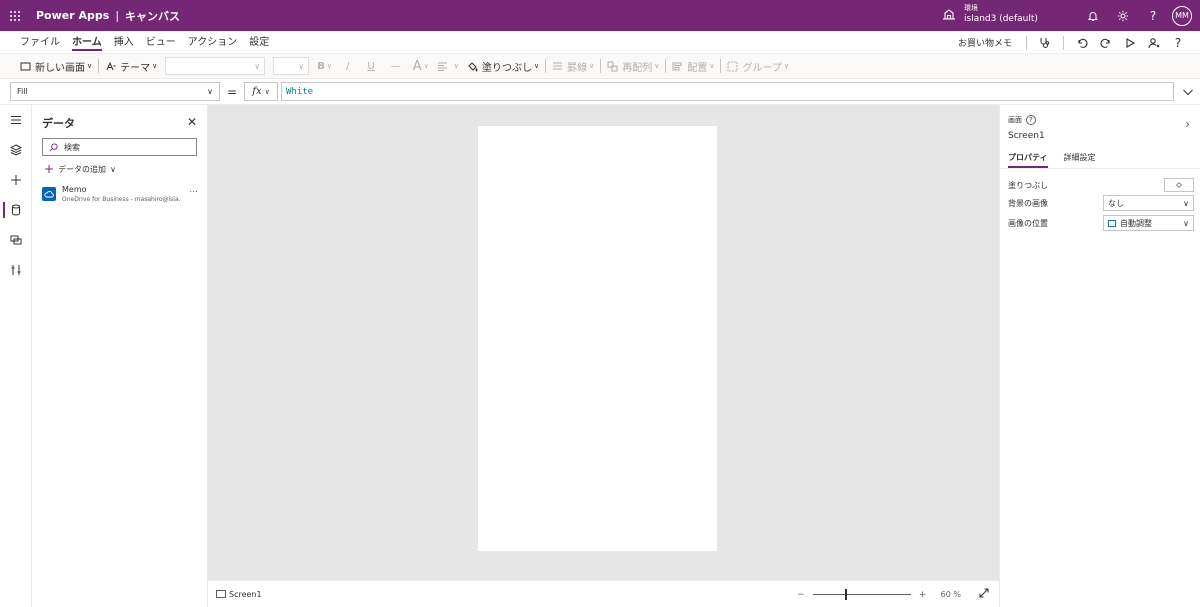 The height and width of the screenshot is (607, 1200). What do you see at coordinates (762, 68) in the screenshot?
I see `group-label: グループ` at bounding box center [762, 68].